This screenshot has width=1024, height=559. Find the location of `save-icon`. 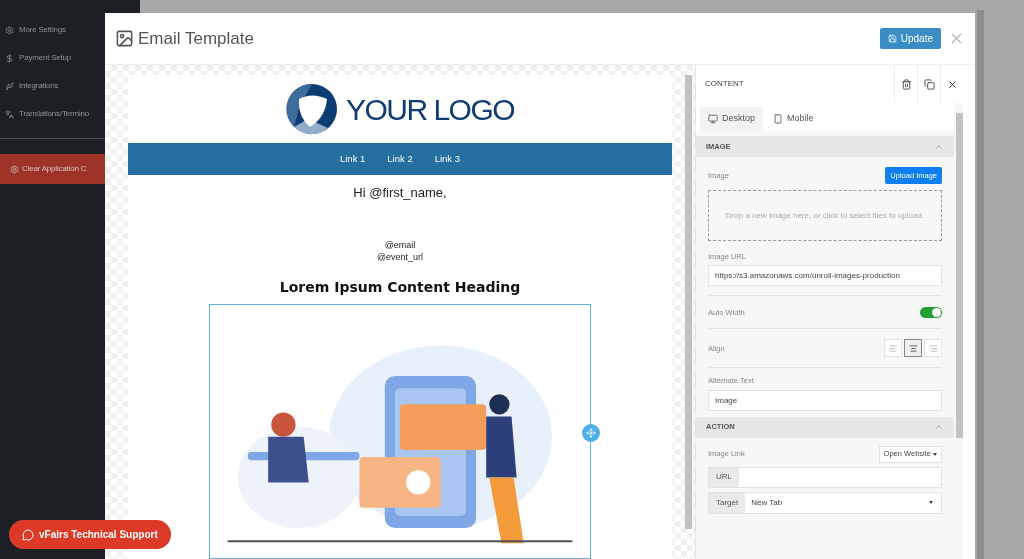

save-icon is located at coordinates (892, 38).